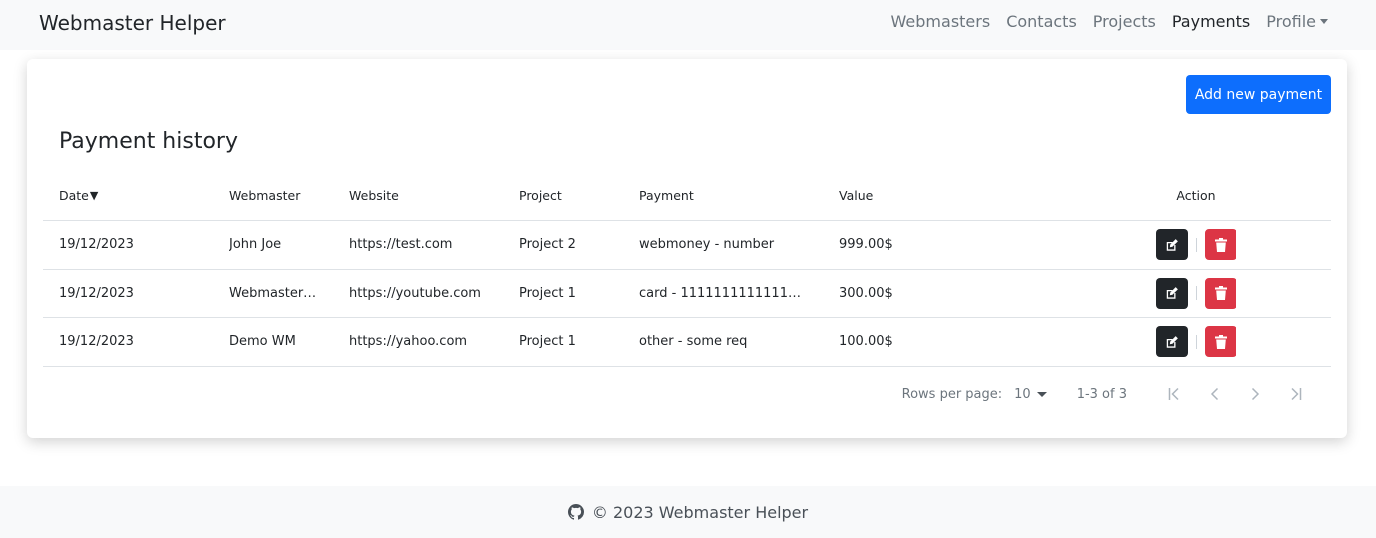 This screenshot has height=538, width=1376. Describe the element at coordinates (148, 141) in the screenshot. I see `page-title: Payment history` at that location.